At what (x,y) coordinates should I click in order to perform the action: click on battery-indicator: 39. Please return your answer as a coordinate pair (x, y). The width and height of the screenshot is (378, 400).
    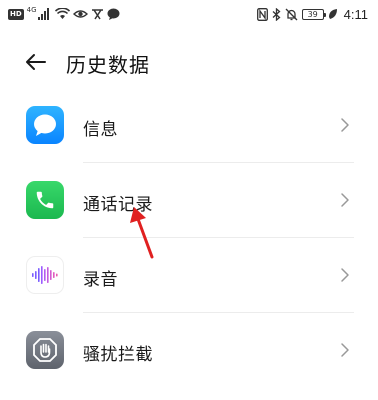
    Looking at the image, I should click on (313, 14).